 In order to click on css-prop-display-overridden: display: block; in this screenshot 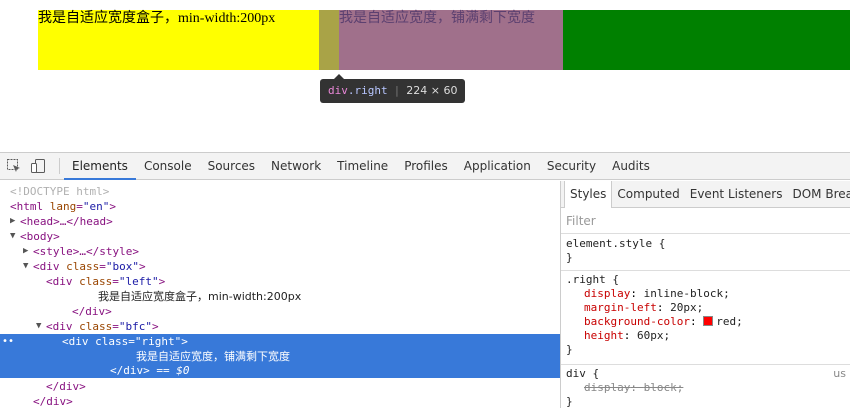, I will do `click(705, 388)`.